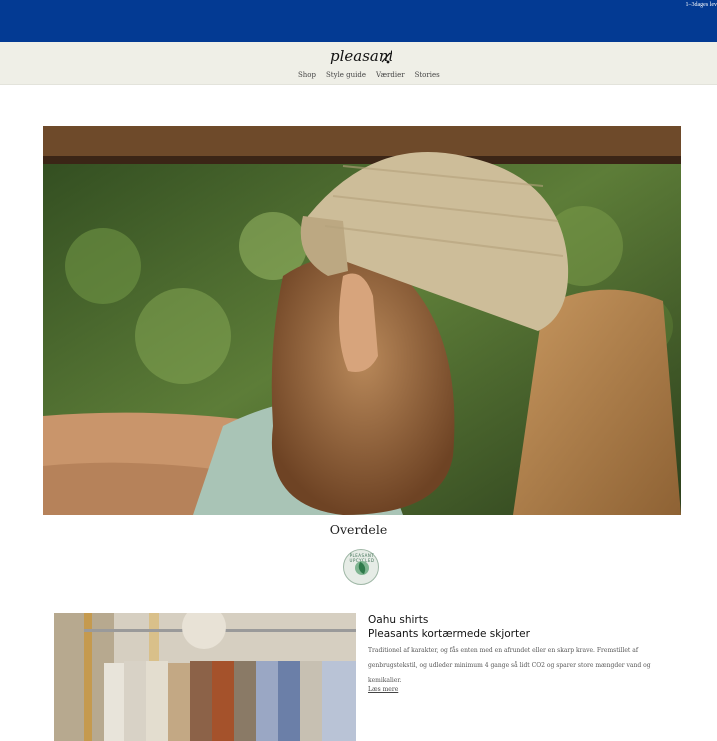 This screenshot has height=741, width=717. What do you see at coordinates (383, 689) in the screenshot?
I see `read-more-link: Læs mere` at bounding box center [383, 689].